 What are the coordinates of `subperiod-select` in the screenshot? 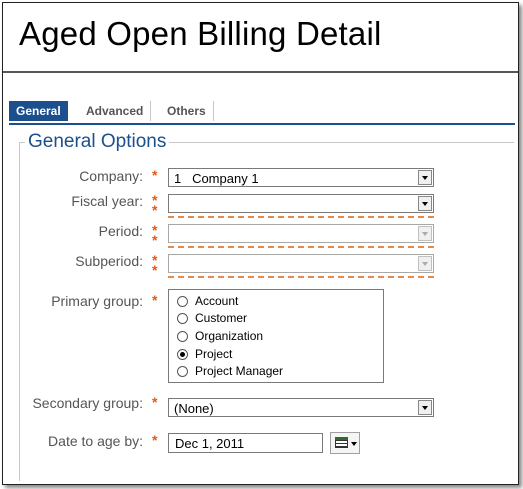 It's located at (301, 263).